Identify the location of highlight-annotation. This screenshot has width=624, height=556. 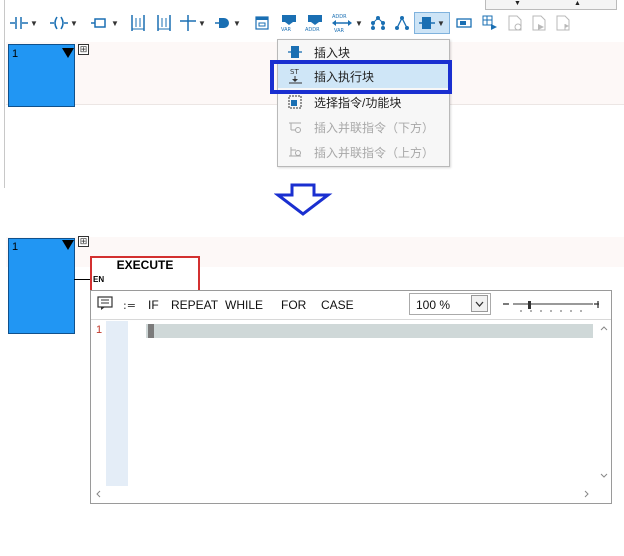
(361, 77).